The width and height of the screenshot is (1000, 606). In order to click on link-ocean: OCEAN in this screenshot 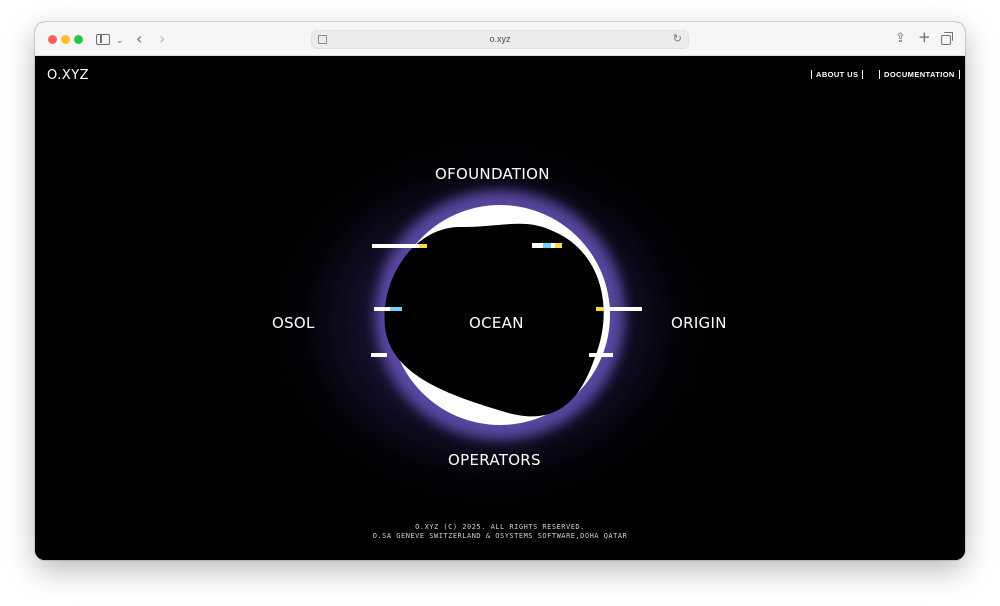, I will do `click(496, 323)`.